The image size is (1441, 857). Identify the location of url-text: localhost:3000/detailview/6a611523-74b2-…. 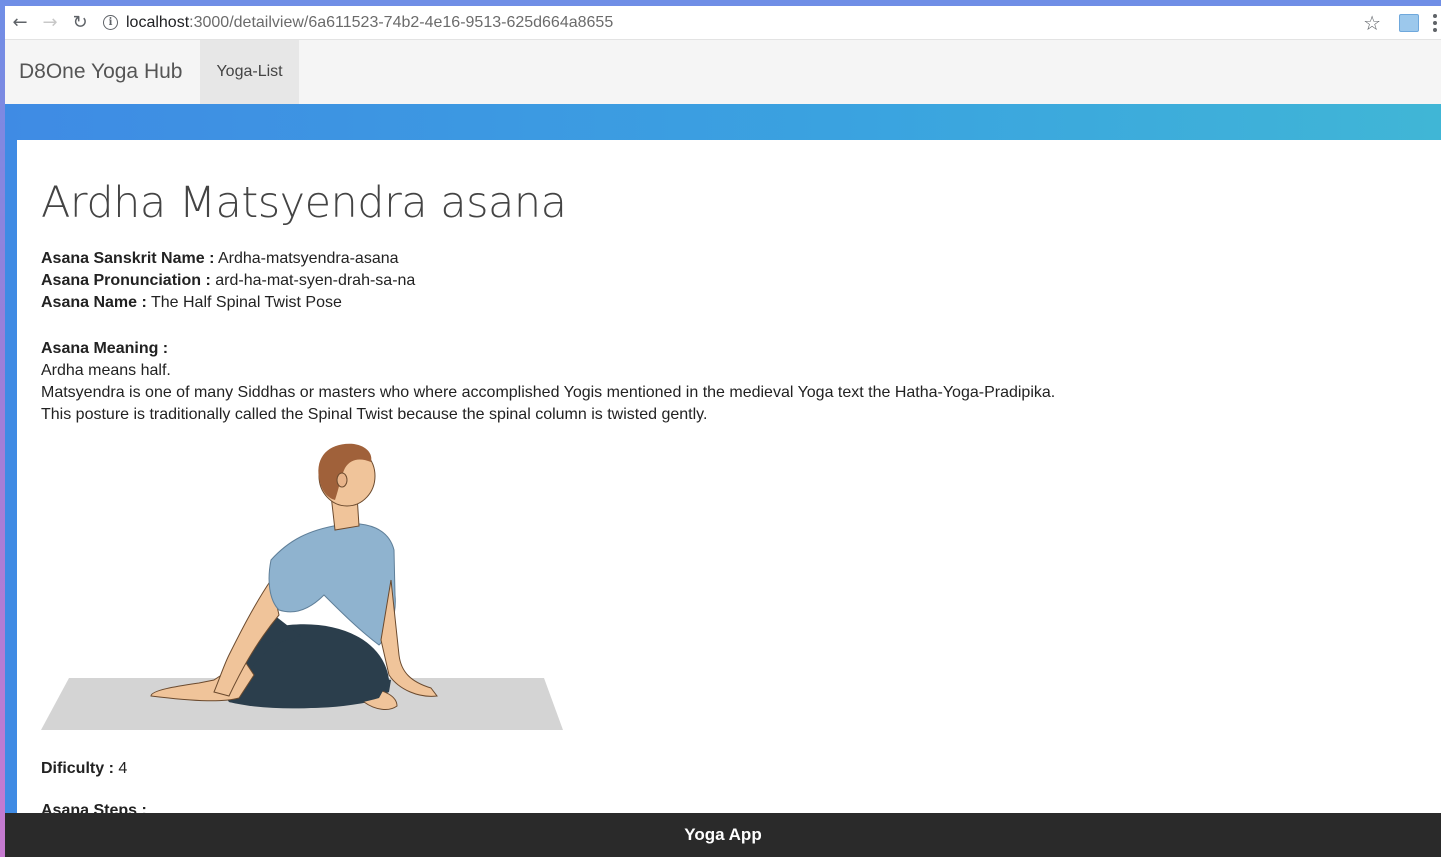
(369, 23).